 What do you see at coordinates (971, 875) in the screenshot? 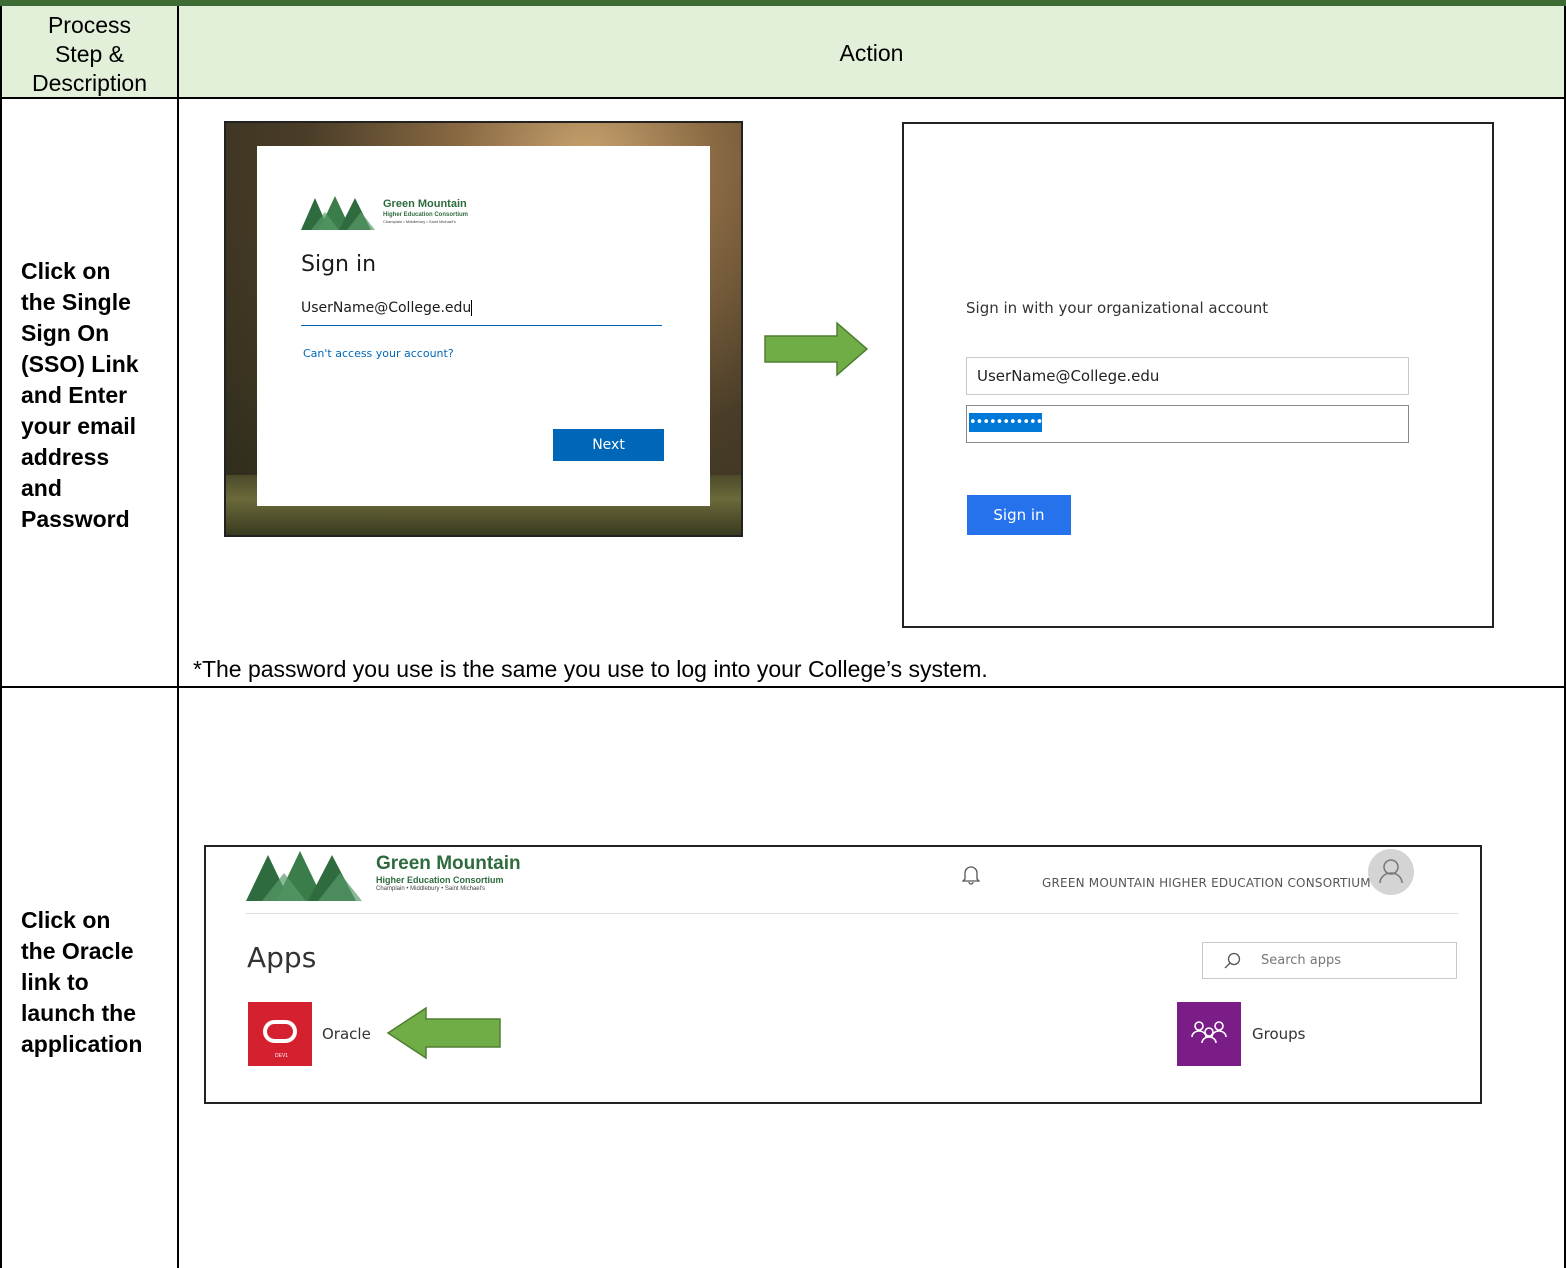
I see `notification-bell-icon` at bounding box center [971, 875].